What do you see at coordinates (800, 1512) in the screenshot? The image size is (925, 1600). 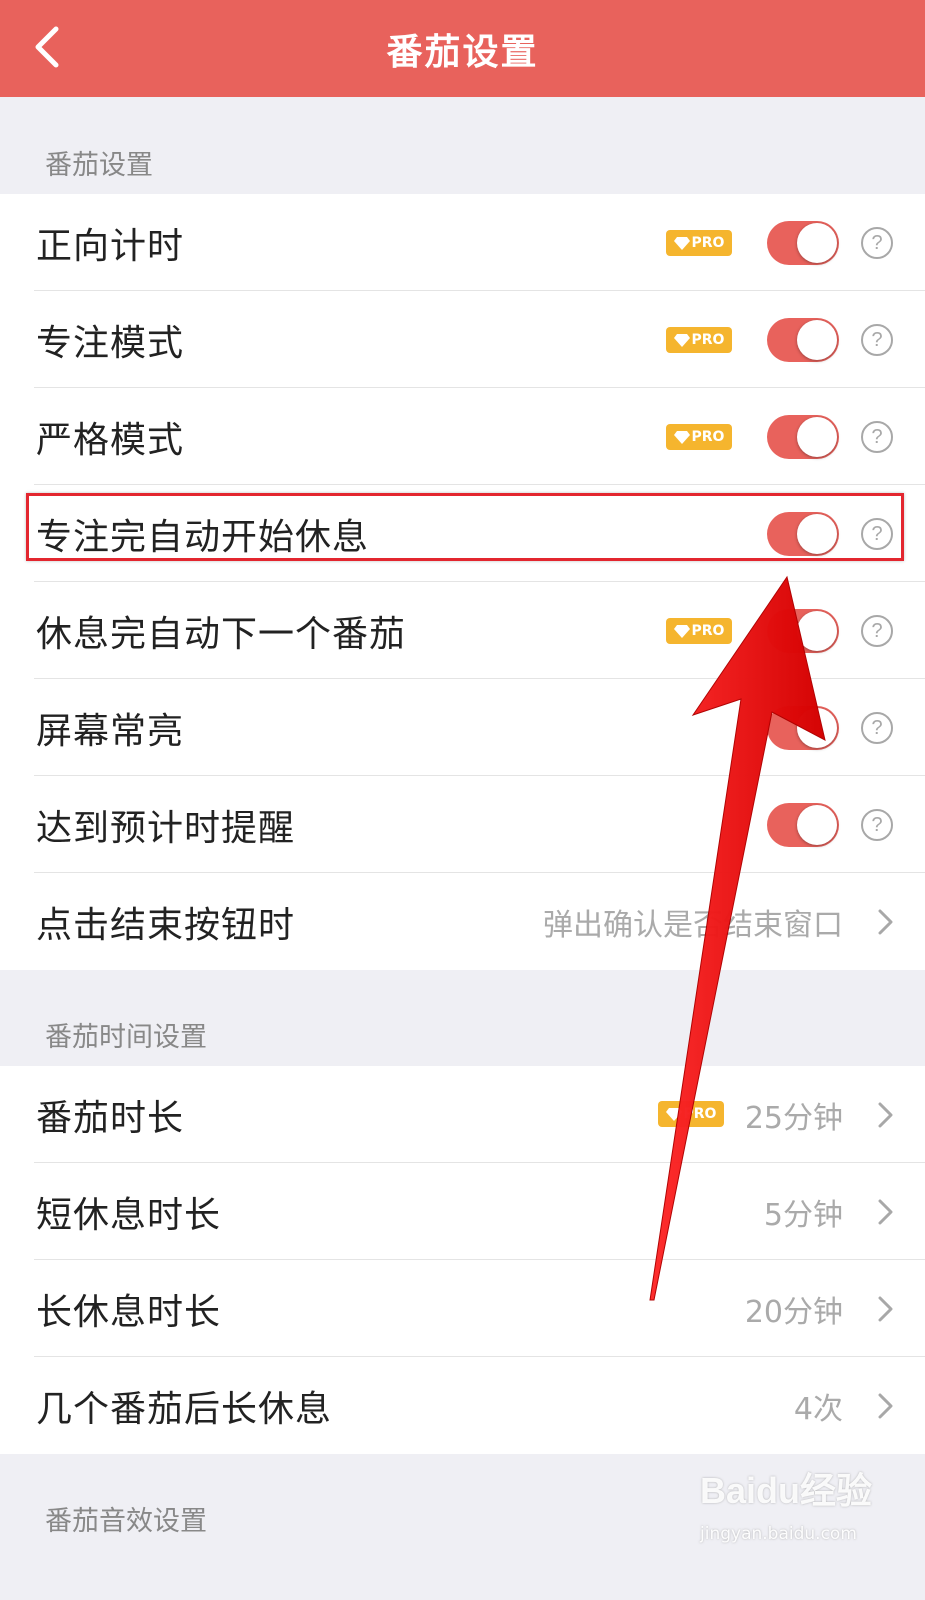 I see `watermark: Baidu经验 jingyan.baidu.com` at bounding box center [800, 1512].